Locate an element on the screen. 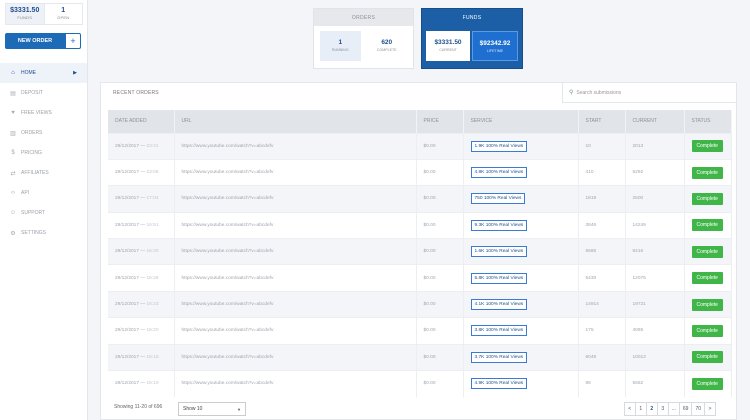  add-order-button: + is located at coordinates (73, 41).